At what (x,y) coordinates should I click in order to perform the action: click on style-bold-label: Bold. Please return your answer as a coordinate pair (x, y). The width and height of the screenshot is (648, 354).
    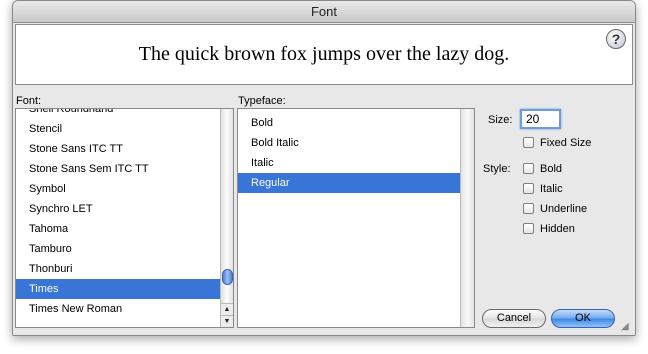
    Looking at the image, I should click on (551, 169).